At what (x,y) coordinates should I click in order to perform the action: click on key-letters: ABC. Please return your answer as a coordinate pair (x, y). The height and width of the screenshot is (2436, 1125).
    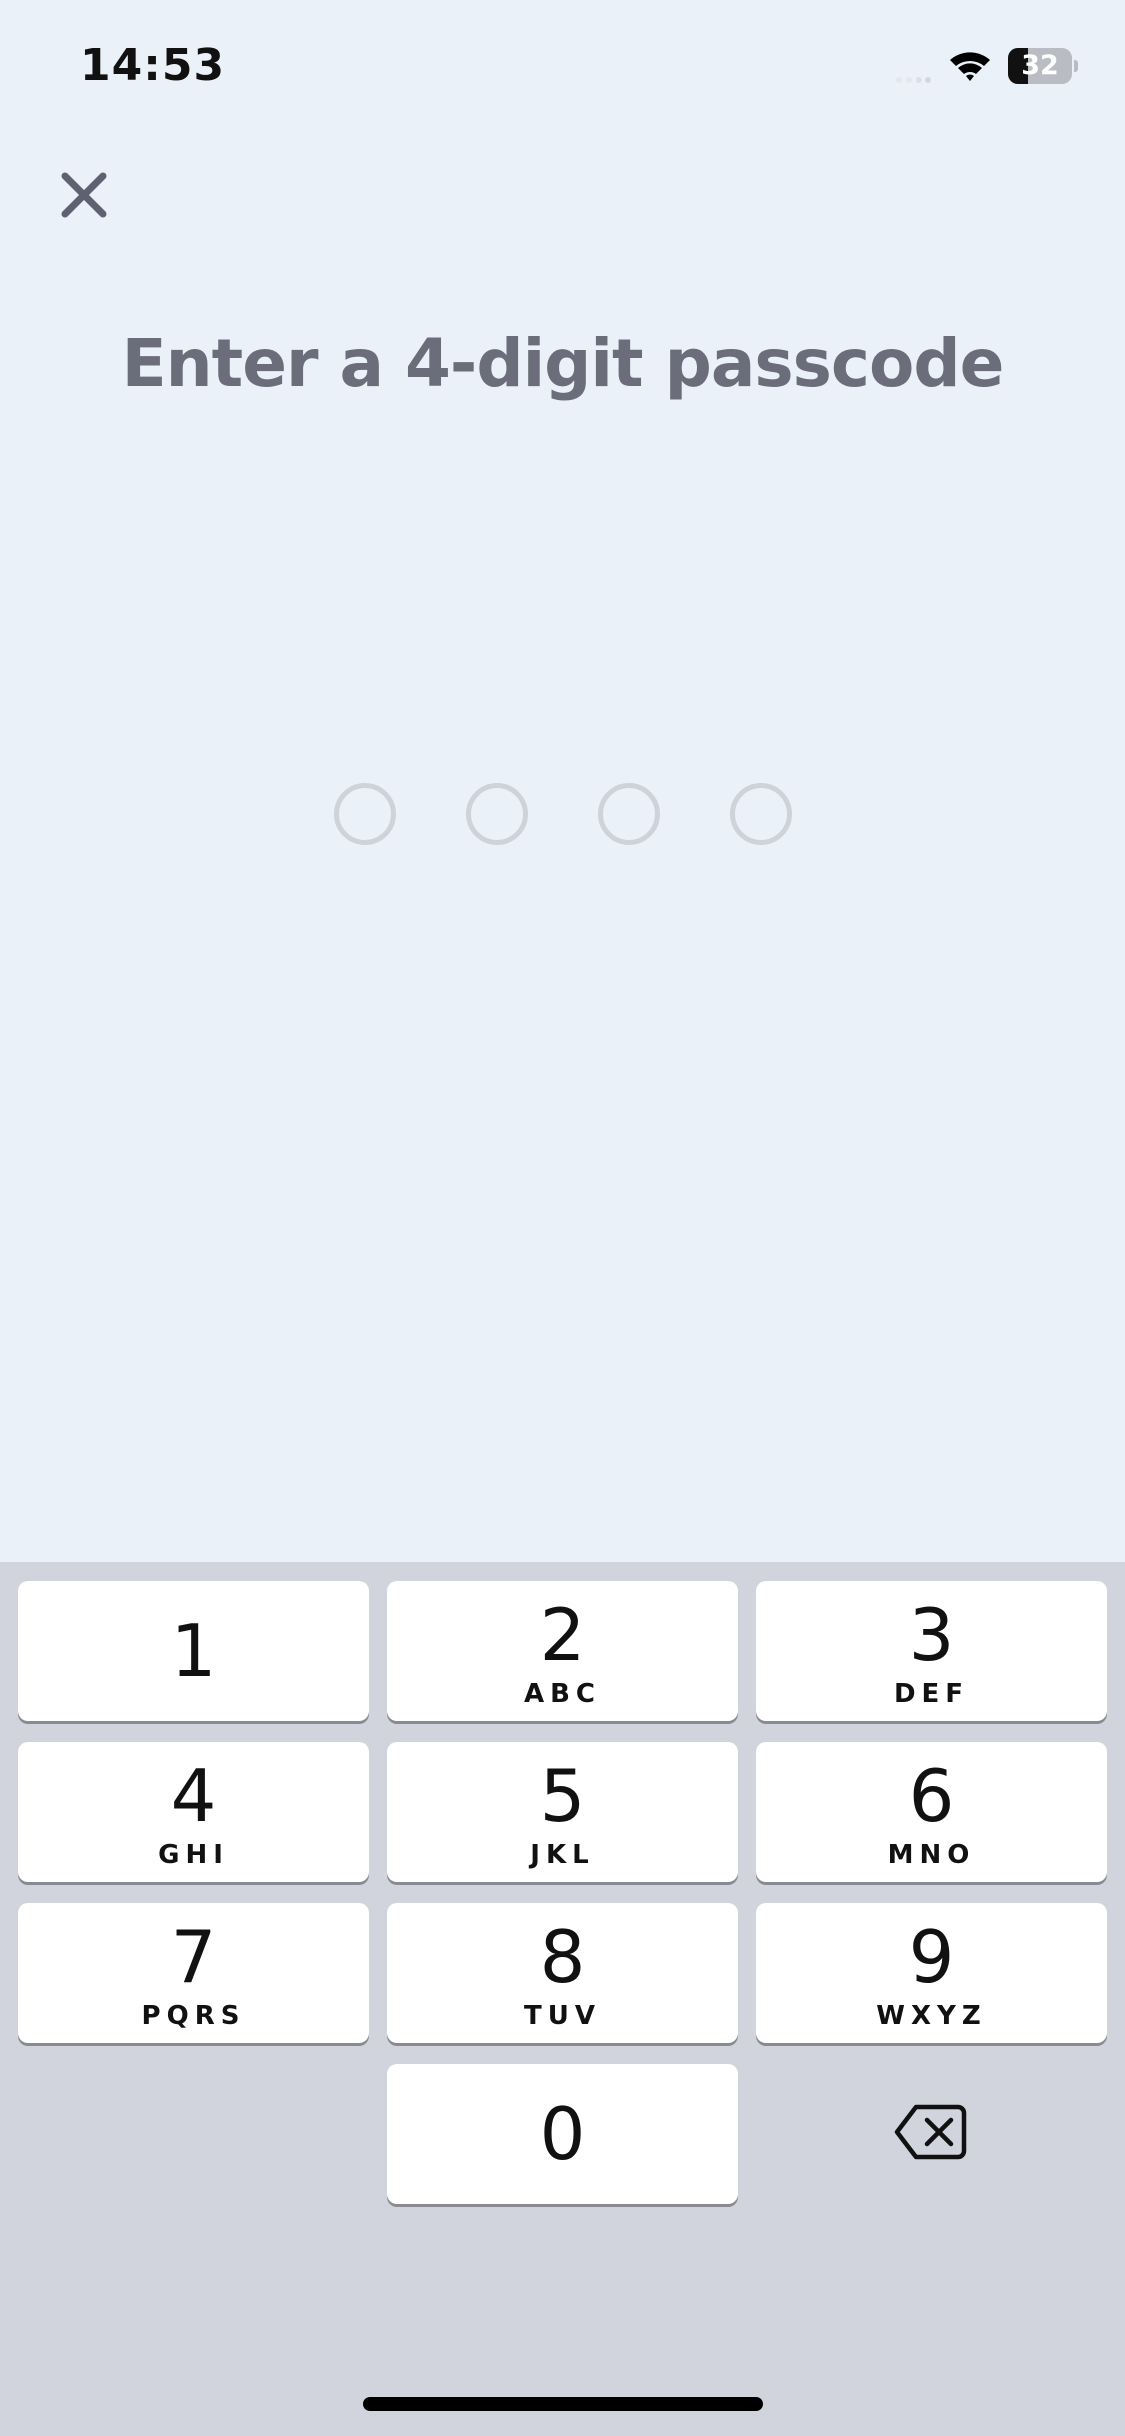
    Looking at the image, I should click on (562, 1694).